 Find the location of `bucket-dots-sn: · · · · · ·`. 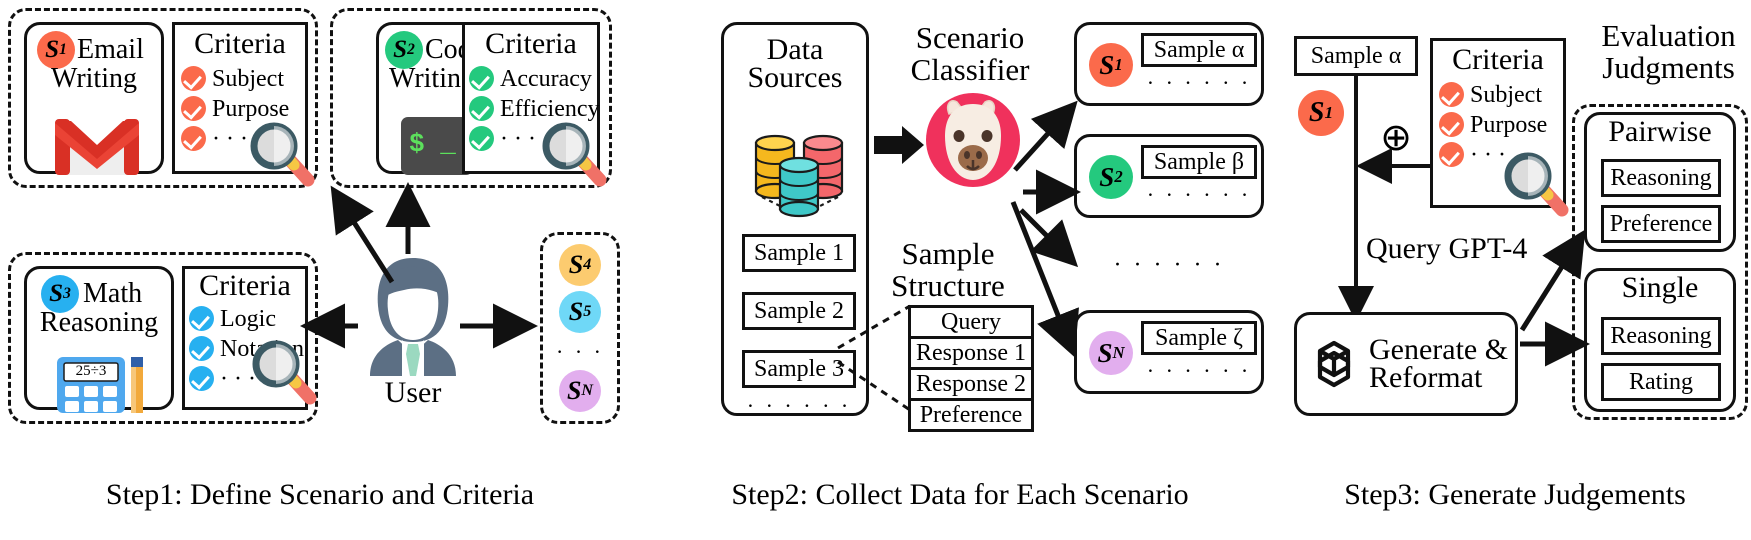

bucket-dots-sn: · · · · · · is located at coordinates (1199, 370).